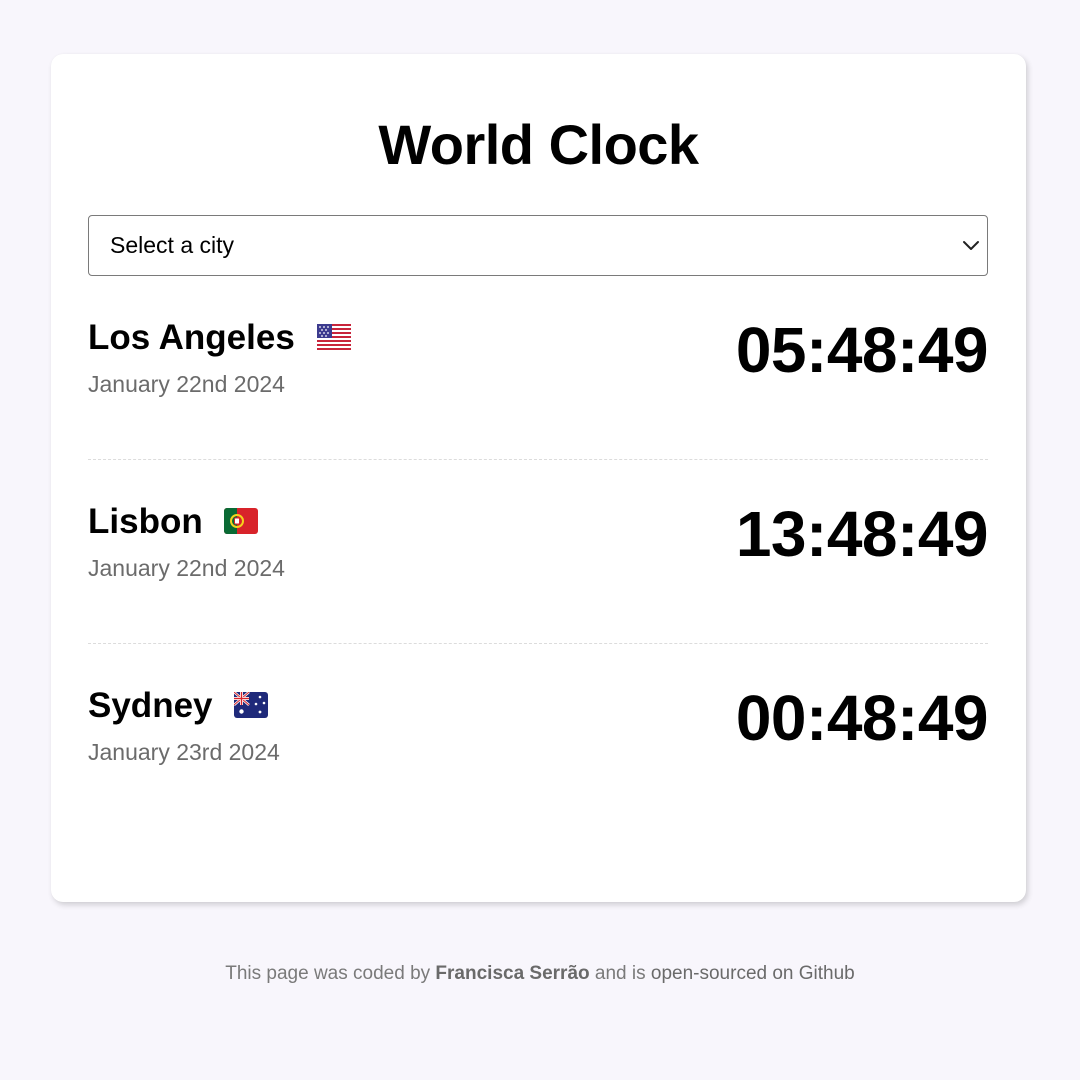 Image resolution: width=1080 pixels, height=1080 pixels. Describe the element at coordinates (150, 705) in the screenshot. I see `city-name: Sydney` at that location.